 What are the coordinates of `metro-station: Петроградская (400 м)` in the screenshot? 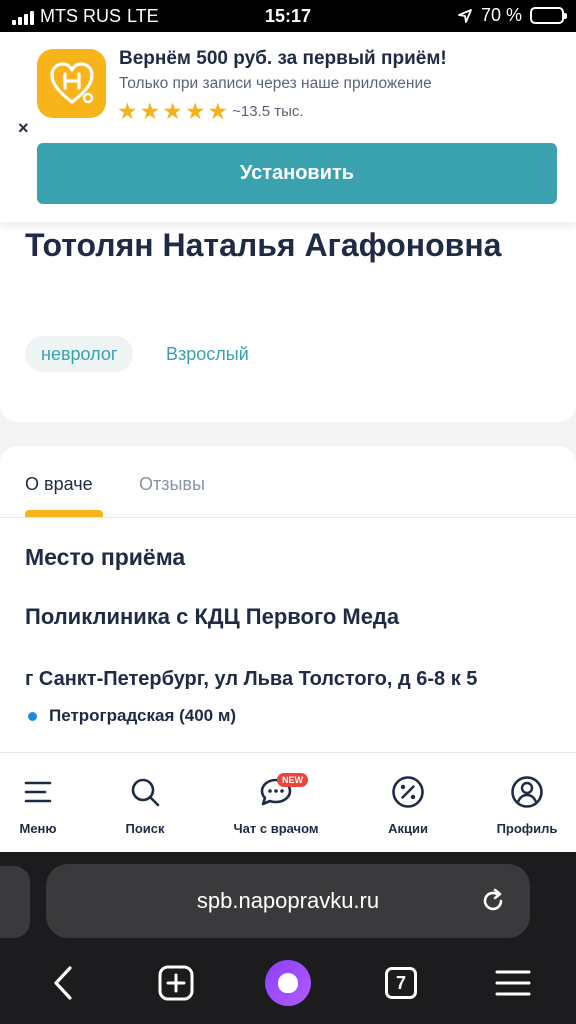 It's located at (130, 716).